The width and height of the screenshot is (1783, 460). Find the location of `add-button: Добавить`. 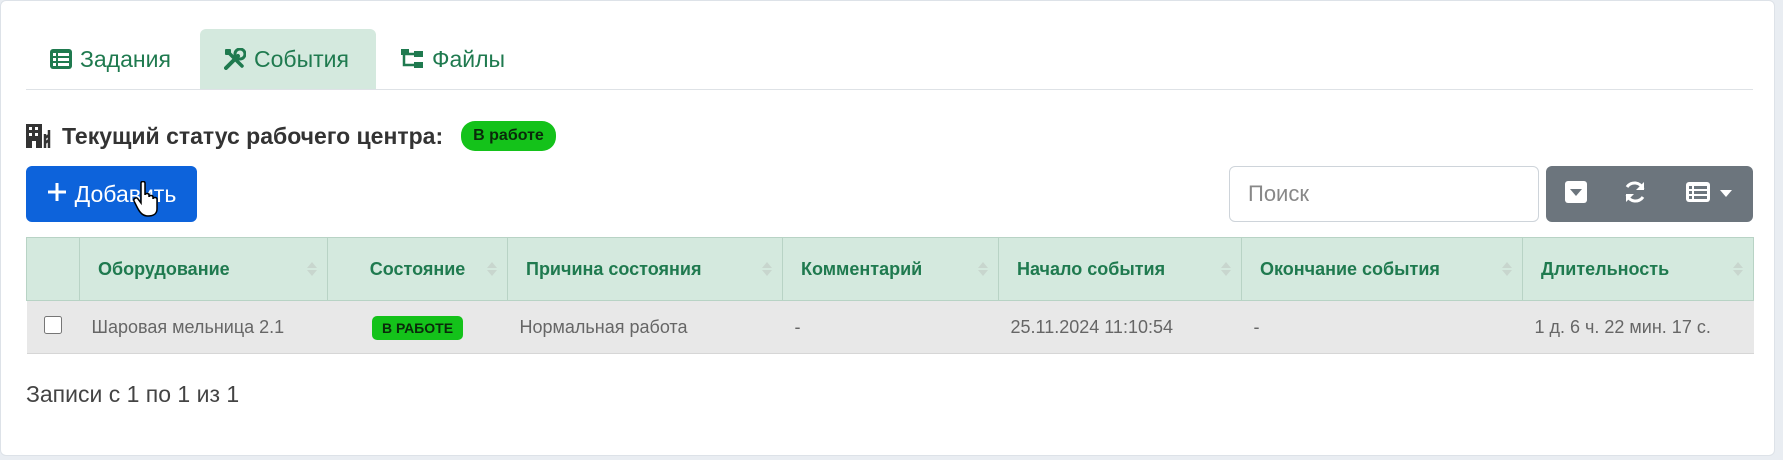

add-button: Добавить is located at coordinates (111, 194).